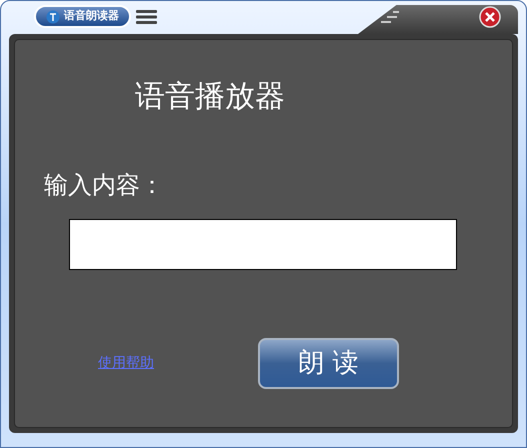  What do you see at coordinates (490, 17) in the screenshot?
I see `close-icon` at bounding box center [490, 17].